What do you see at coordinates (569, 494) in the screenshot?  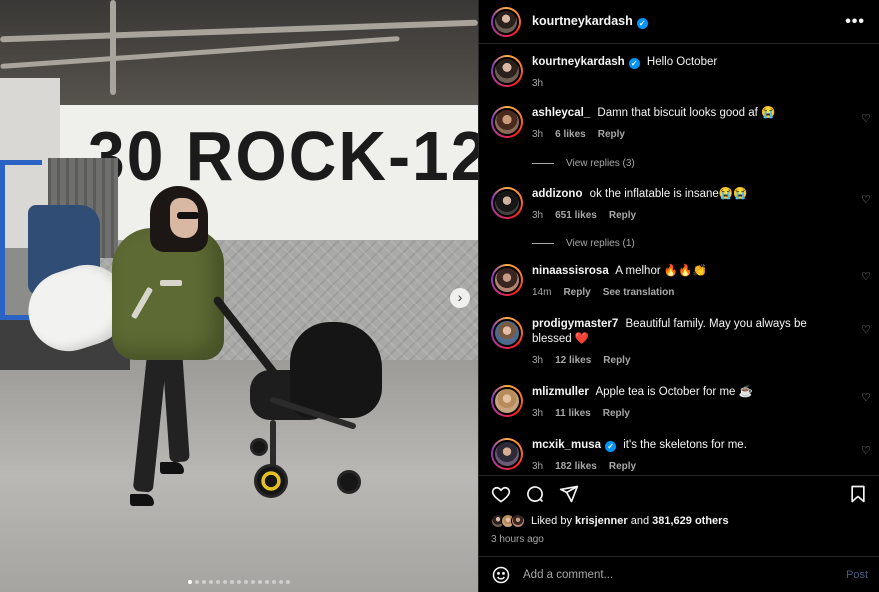 I see `share-paper-plane-icon` at bounding box center [569, 494].